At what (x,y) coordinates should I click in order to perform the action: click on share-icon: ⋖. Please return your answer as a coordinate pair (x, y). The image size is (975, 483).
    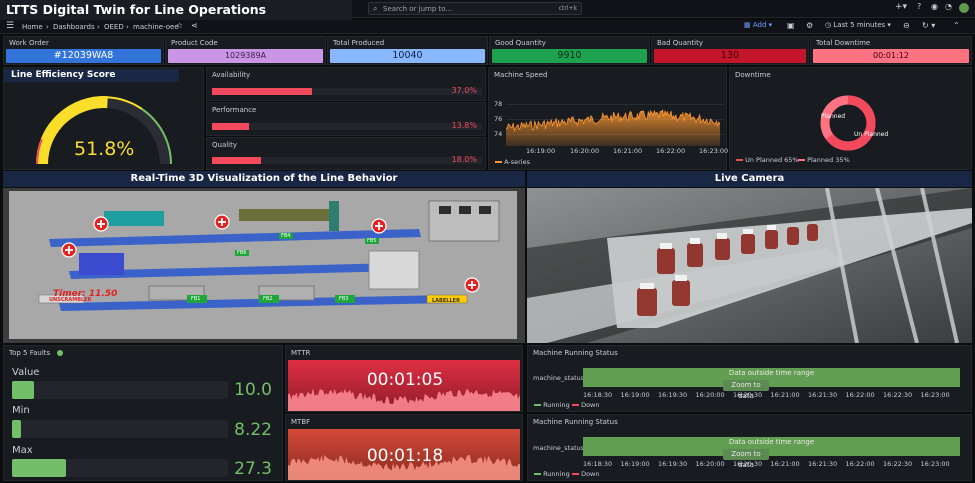
    Looking at the image, I should click on (194, 25).